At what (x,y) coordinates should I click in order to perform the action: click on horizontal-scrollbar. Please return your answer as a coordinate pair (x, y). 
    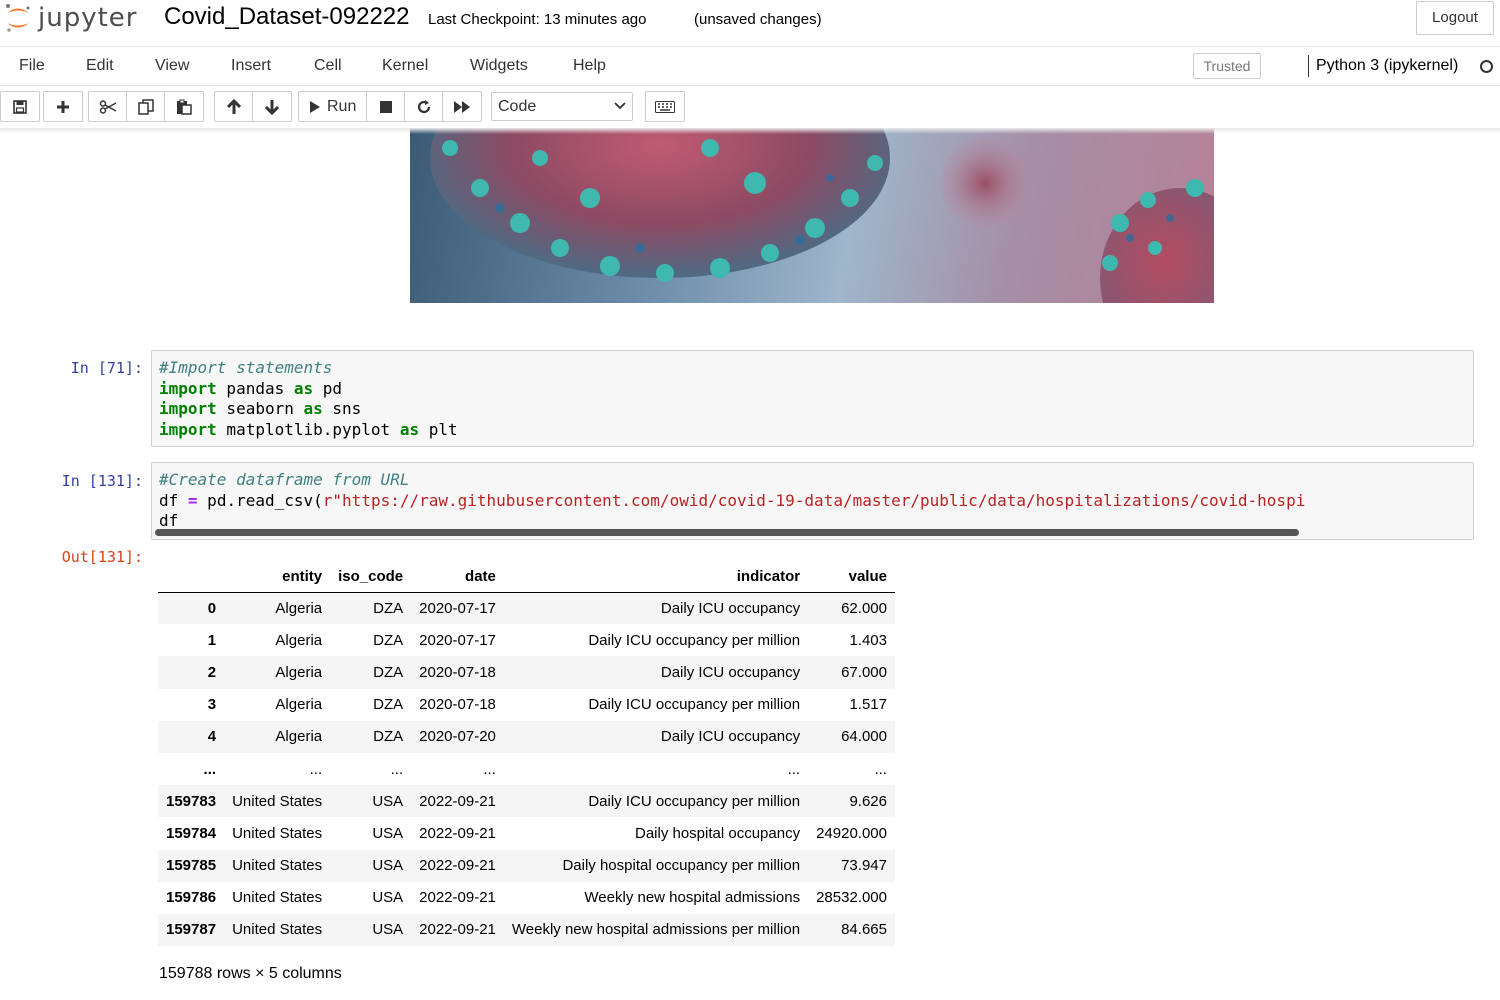
    Looking at the image, I should click on (727, 532).